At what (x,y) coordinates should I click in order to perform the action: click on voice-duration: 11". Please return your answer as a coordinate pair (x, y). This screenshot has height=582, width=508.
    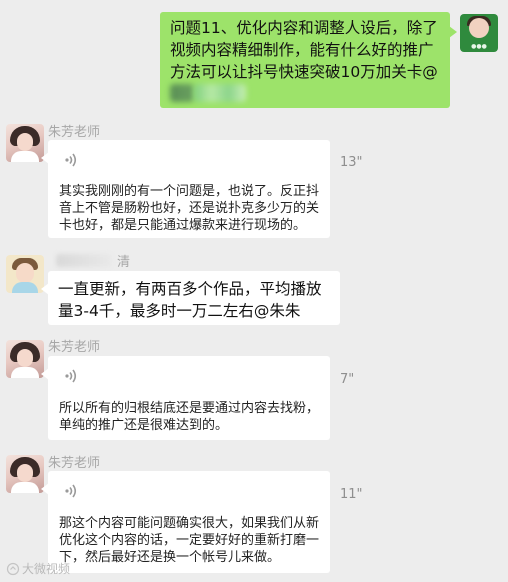
    Looking at the image, I should click on (351, 494).